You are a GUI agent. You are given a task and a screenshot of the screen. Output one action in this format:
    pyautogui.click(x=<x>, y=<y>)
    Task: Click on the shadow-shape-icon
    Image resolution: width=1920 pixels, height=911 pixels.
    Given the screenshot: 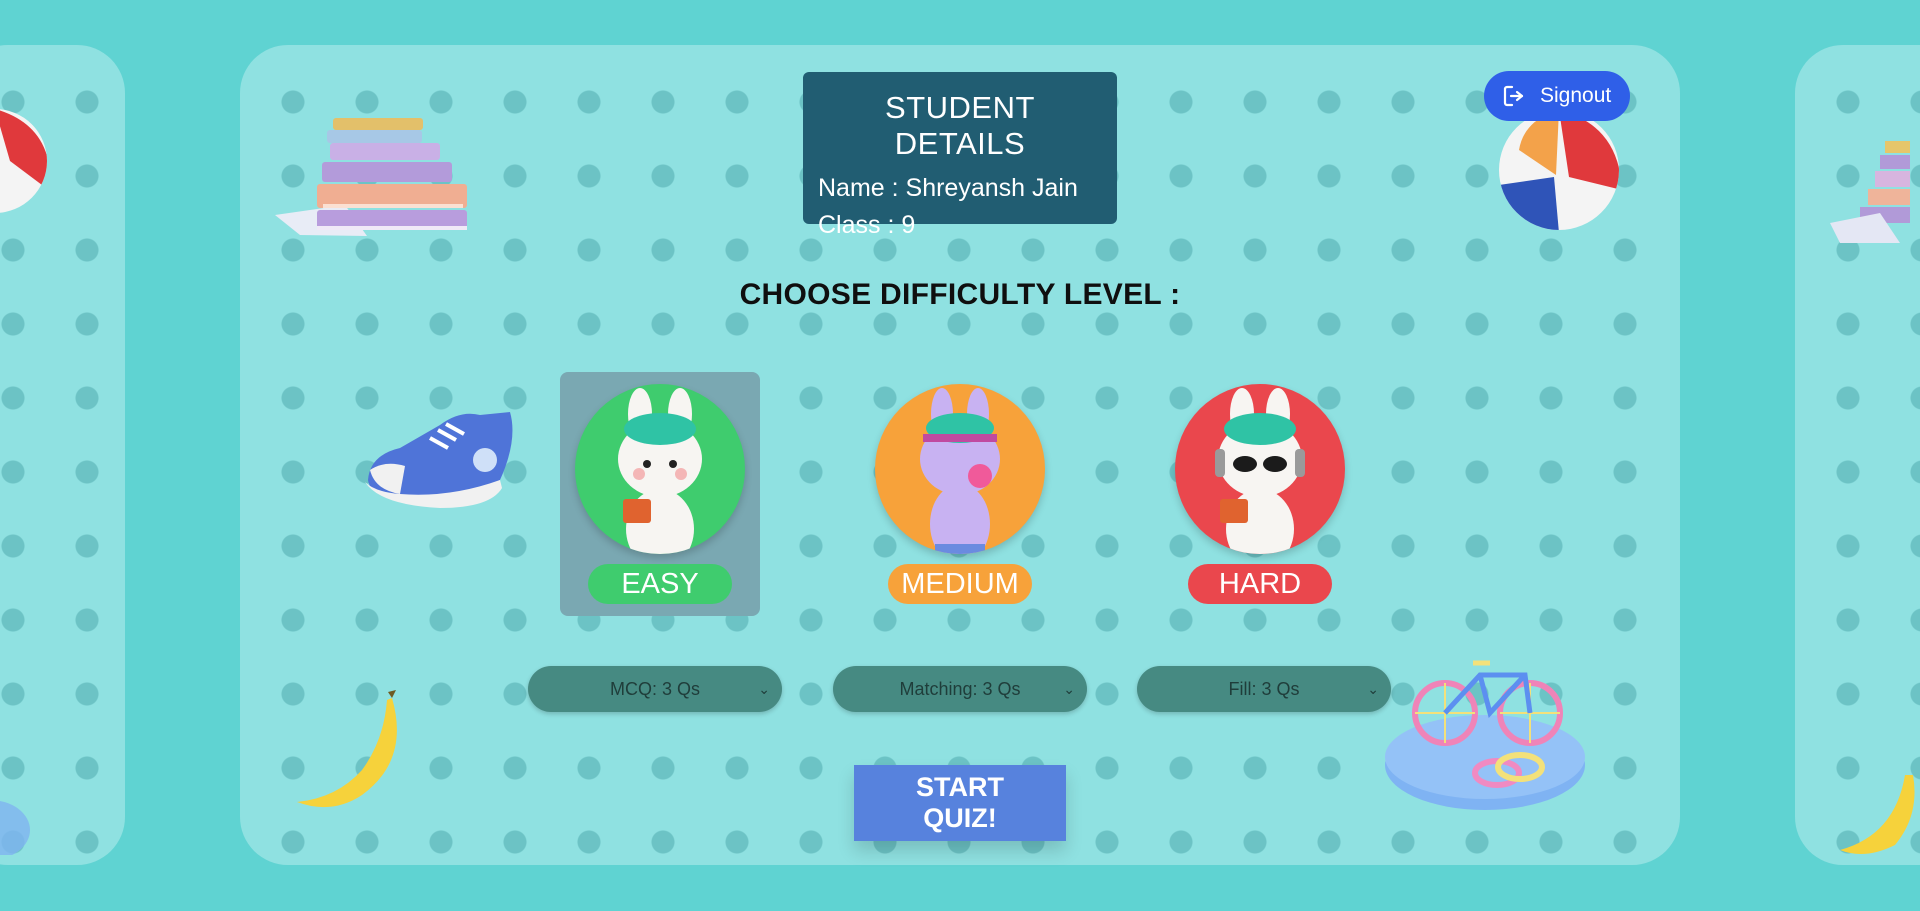 What is the action you would take?
    pyautogui.click(x=15, y=827)
    